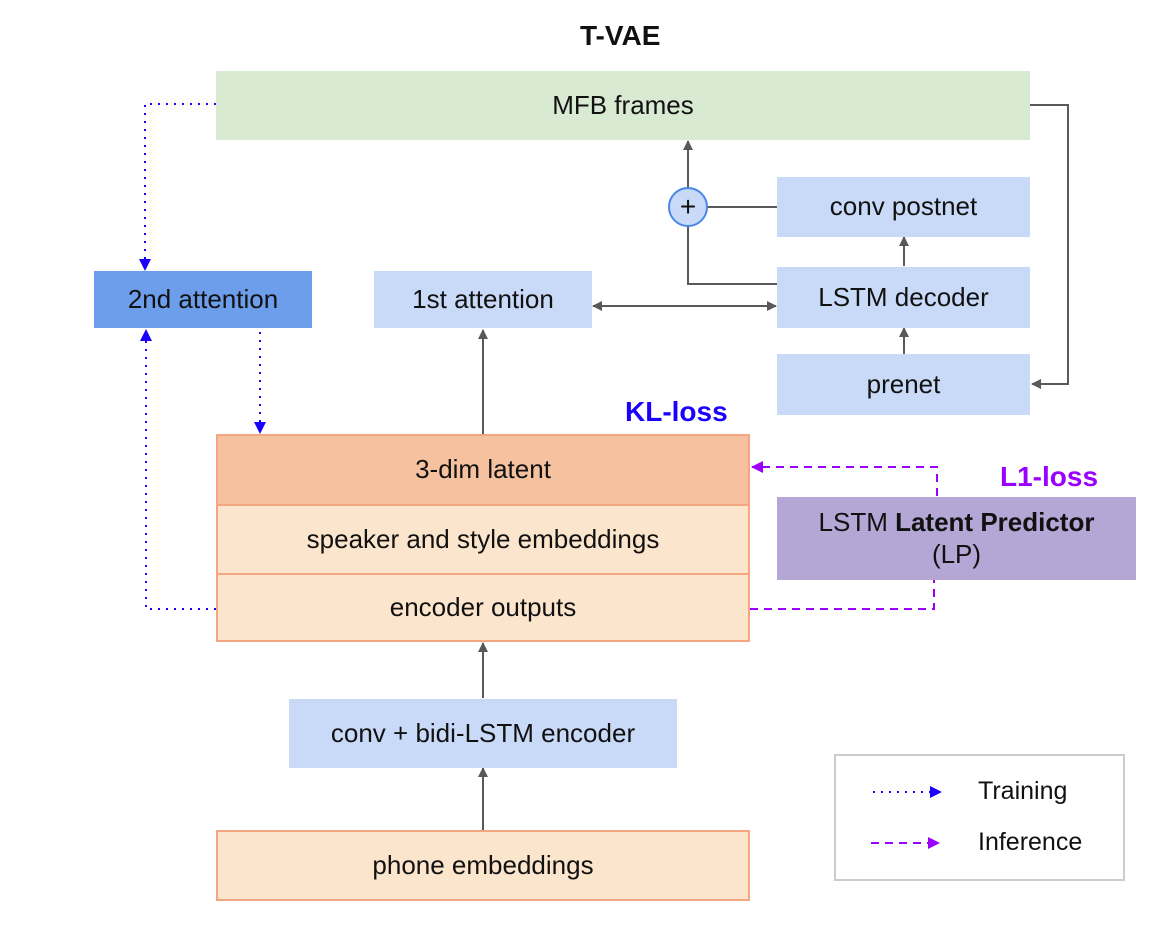 This screenshot has width=1170, height=933. I want to click on legend-training-label: Training, so click(1023, 791).